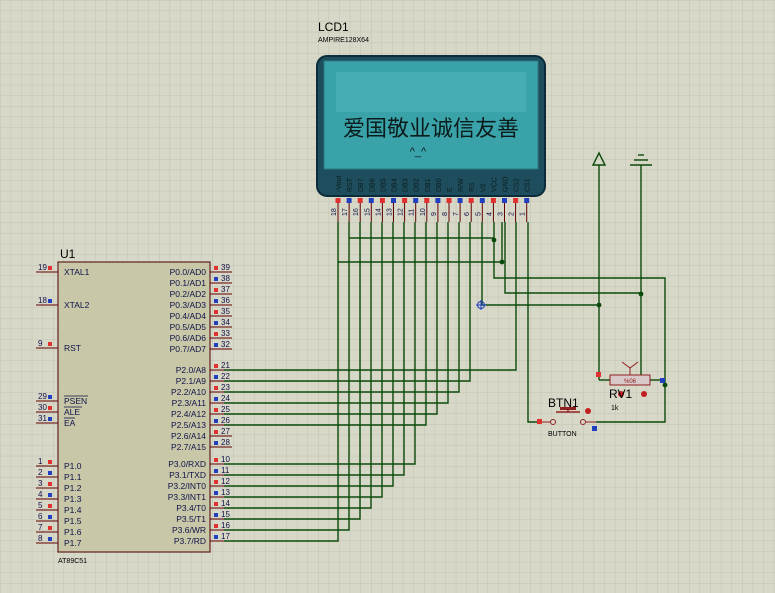 This screenshot has height=593, width=775. Describe the element at coordinates (225, 442) in the screenshot. I see `mcu-pin-number: 28` at that location.